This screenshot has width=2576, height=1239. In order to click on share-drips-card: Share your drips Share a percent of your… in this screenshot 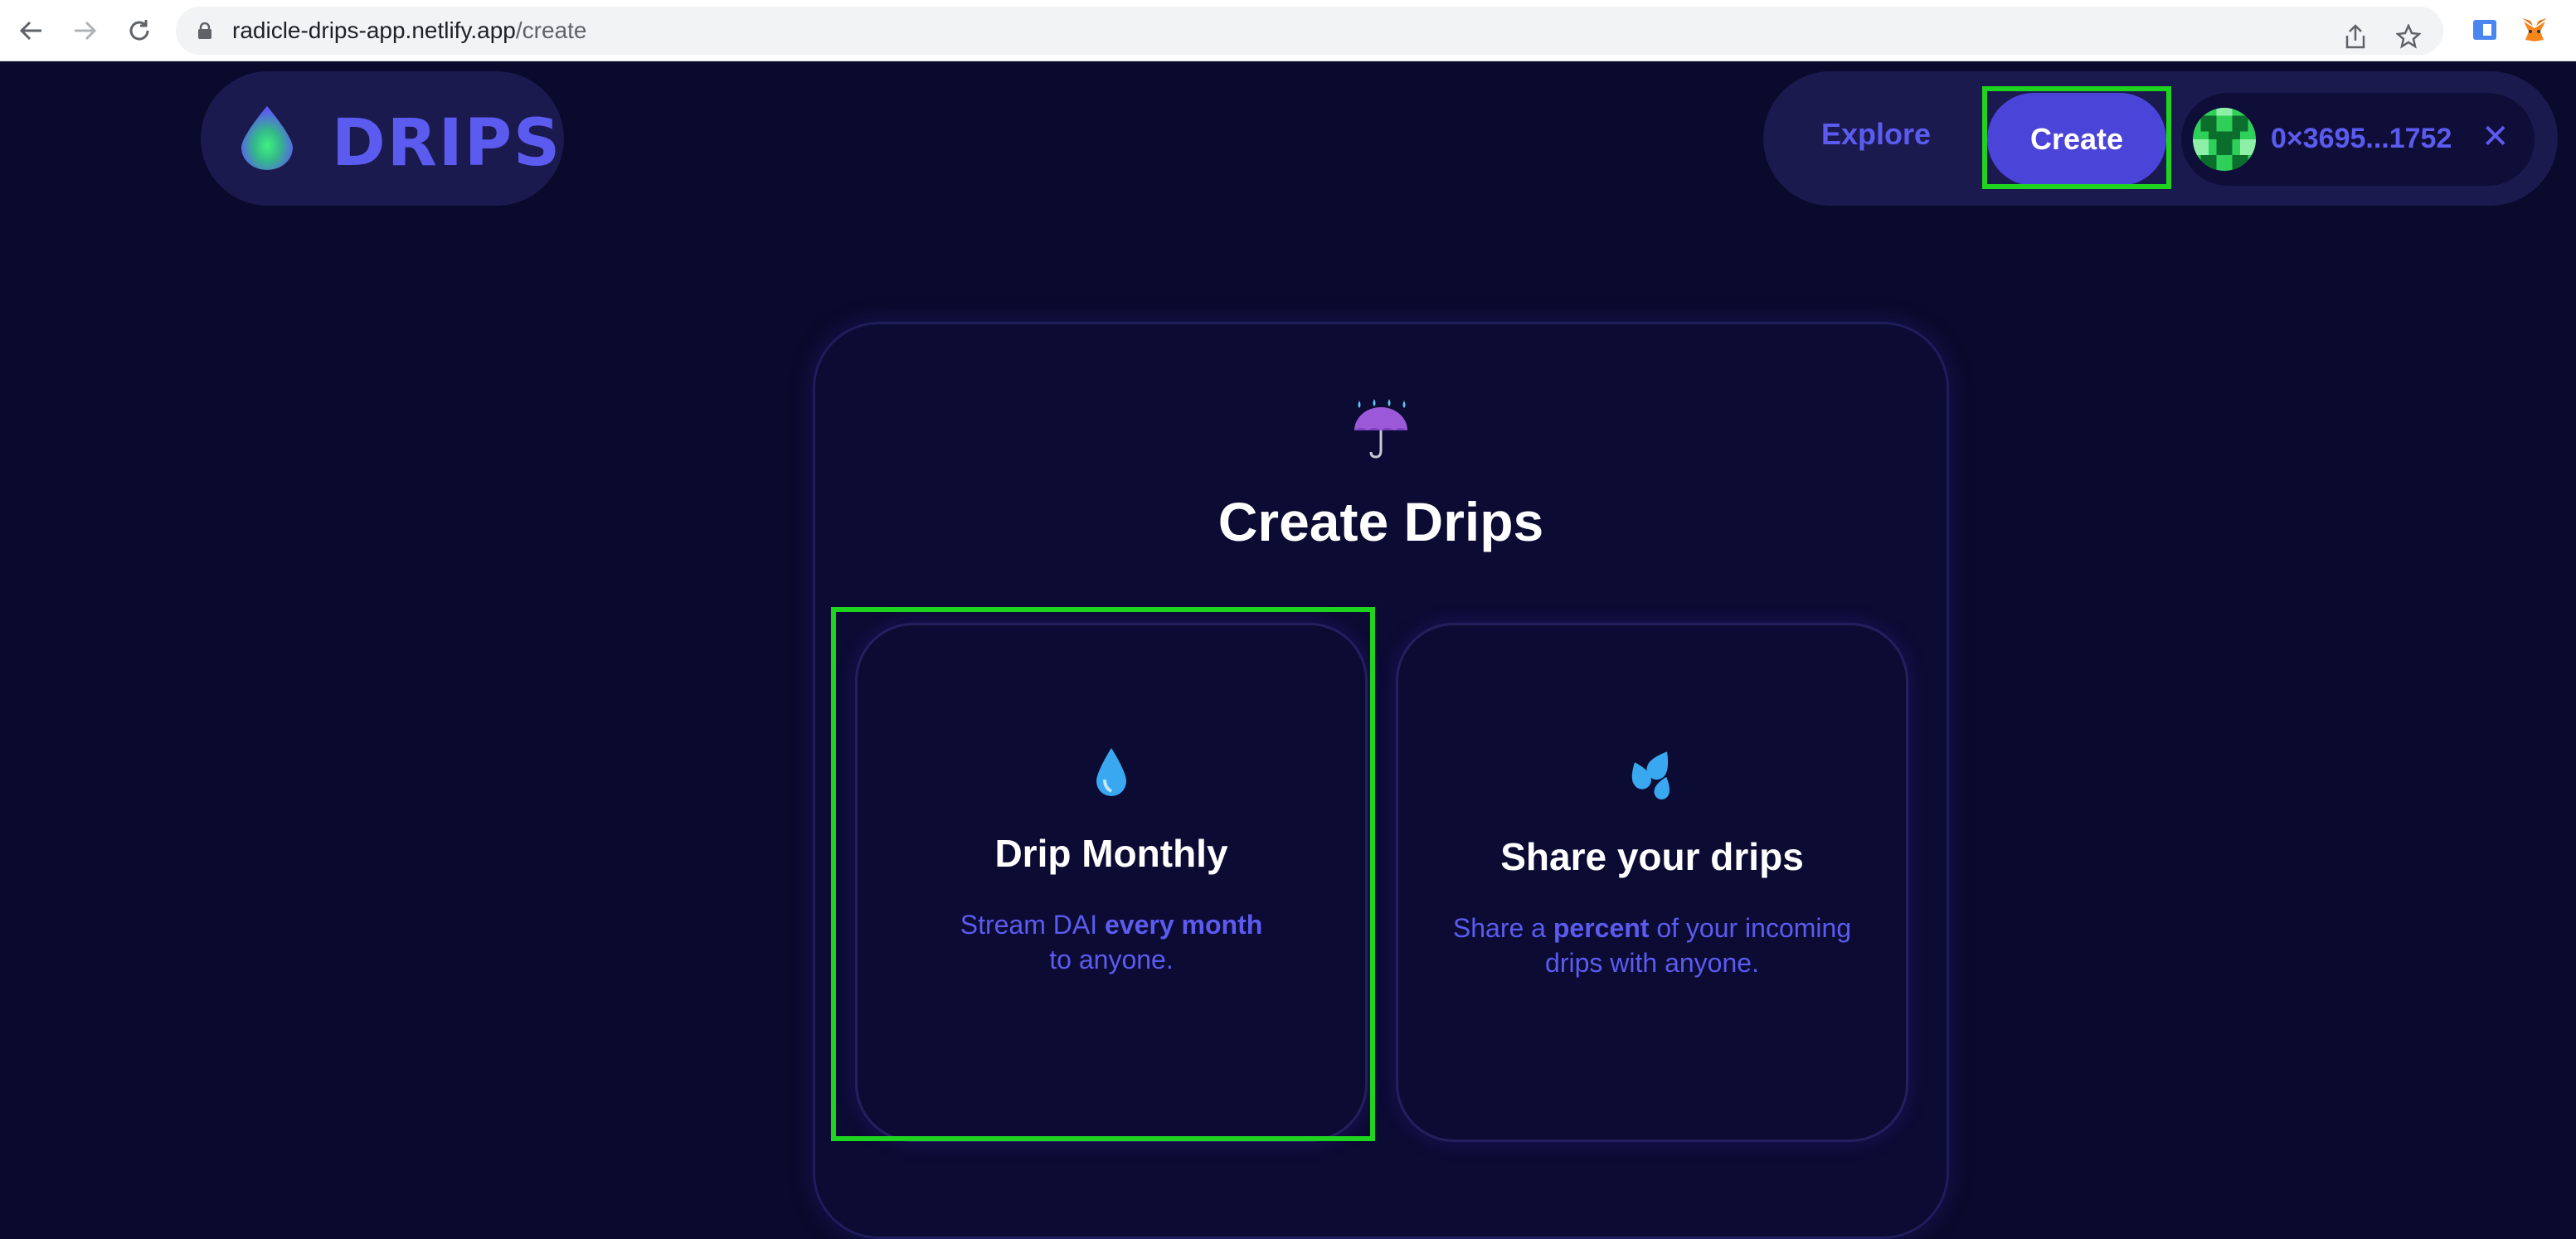, I will do `click(1652, 882)`.